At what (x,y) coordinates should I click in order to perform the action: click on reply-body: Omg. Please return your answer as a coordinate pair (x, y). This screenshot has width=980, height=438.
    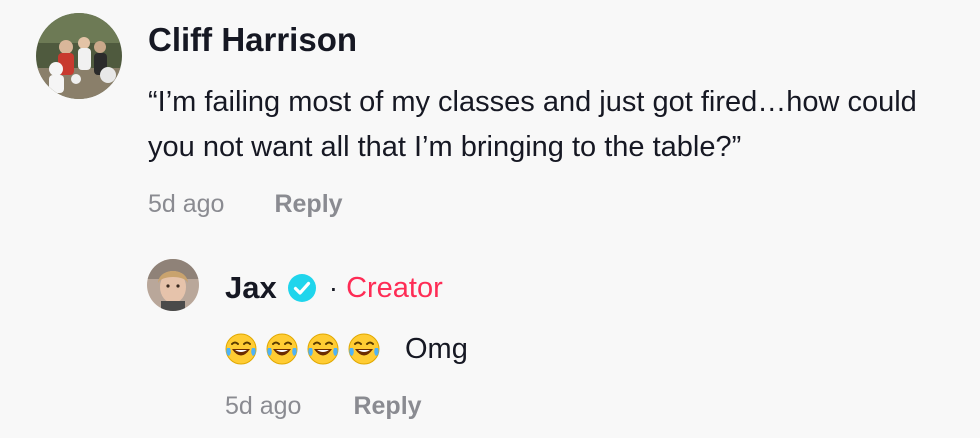
    Looking at the image, I should click on (346, 349).